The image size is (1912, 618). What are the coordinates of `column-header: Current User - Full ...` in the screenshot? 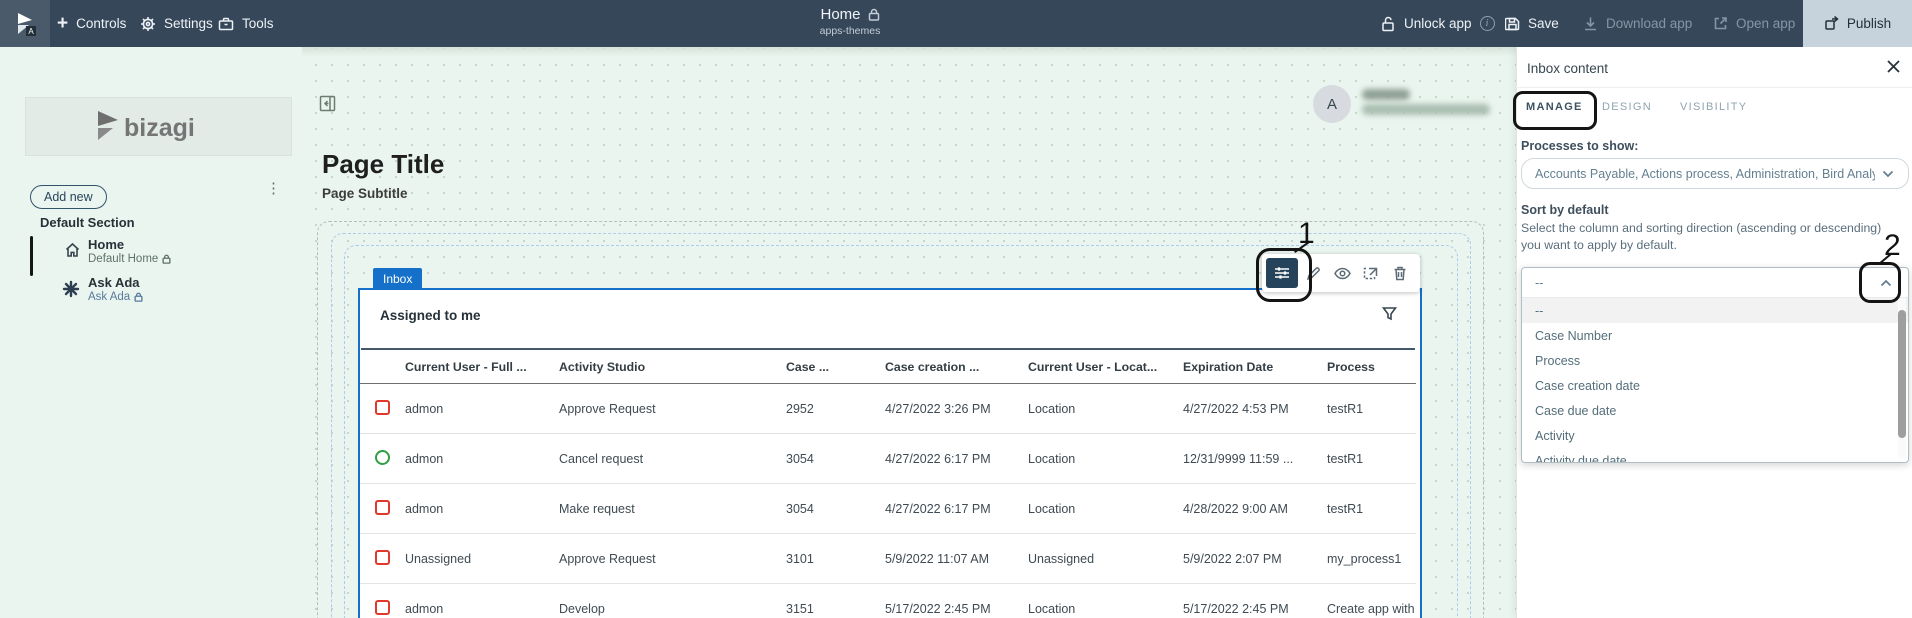 It's located at (482, 367).